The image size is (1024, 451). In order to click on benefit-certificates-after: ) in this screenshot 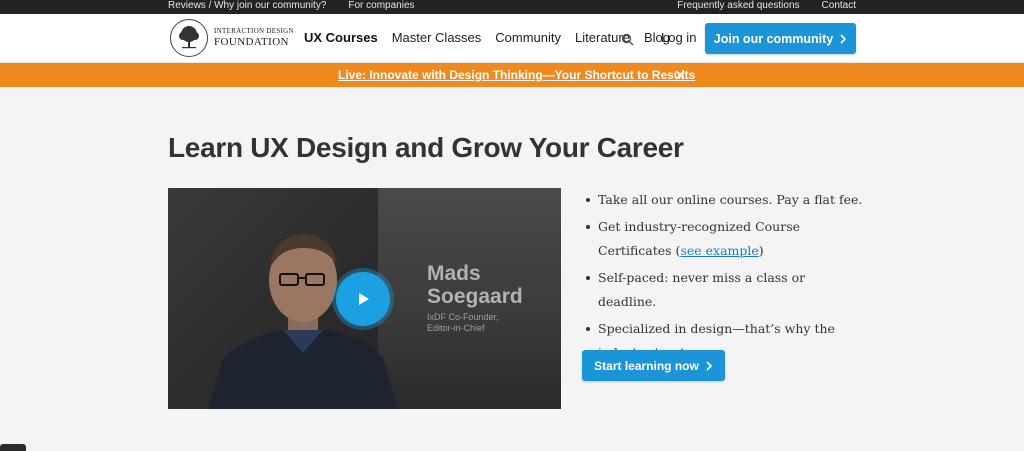, I will do `click(761, 250)`.